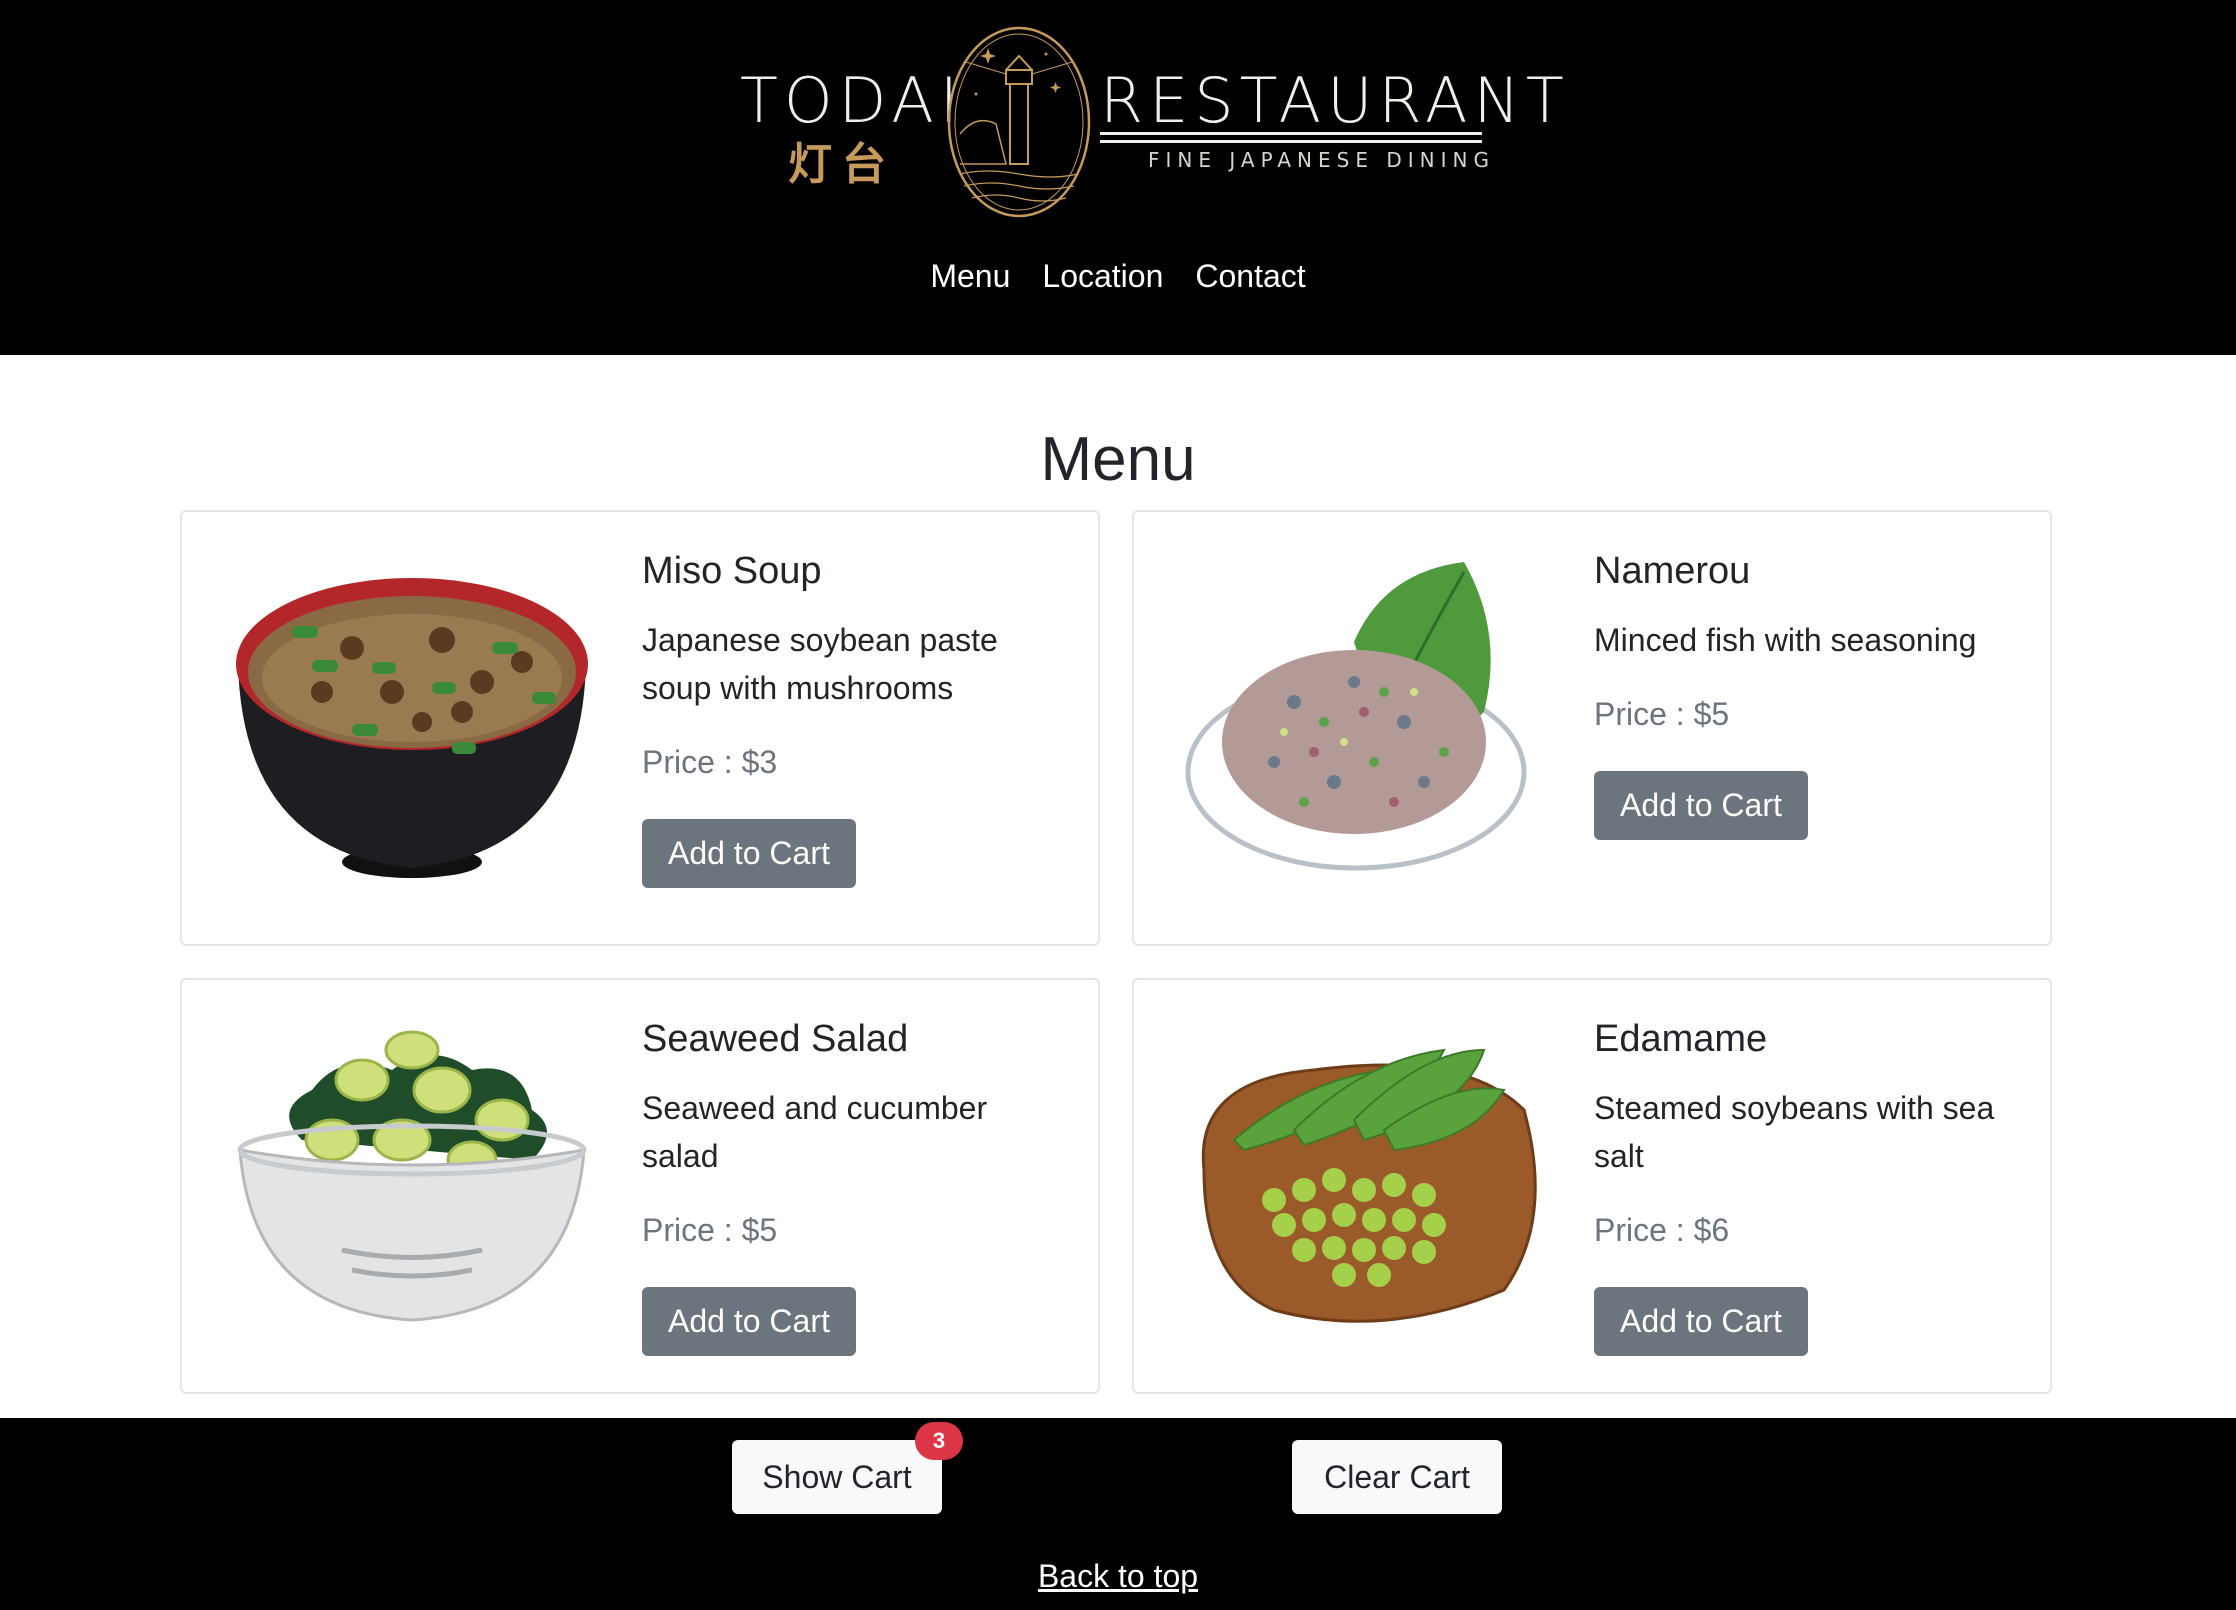 This screenshot has width=2236, height=1610. I want to click on menu-item-name: Miso Soup, so click(732, 571).